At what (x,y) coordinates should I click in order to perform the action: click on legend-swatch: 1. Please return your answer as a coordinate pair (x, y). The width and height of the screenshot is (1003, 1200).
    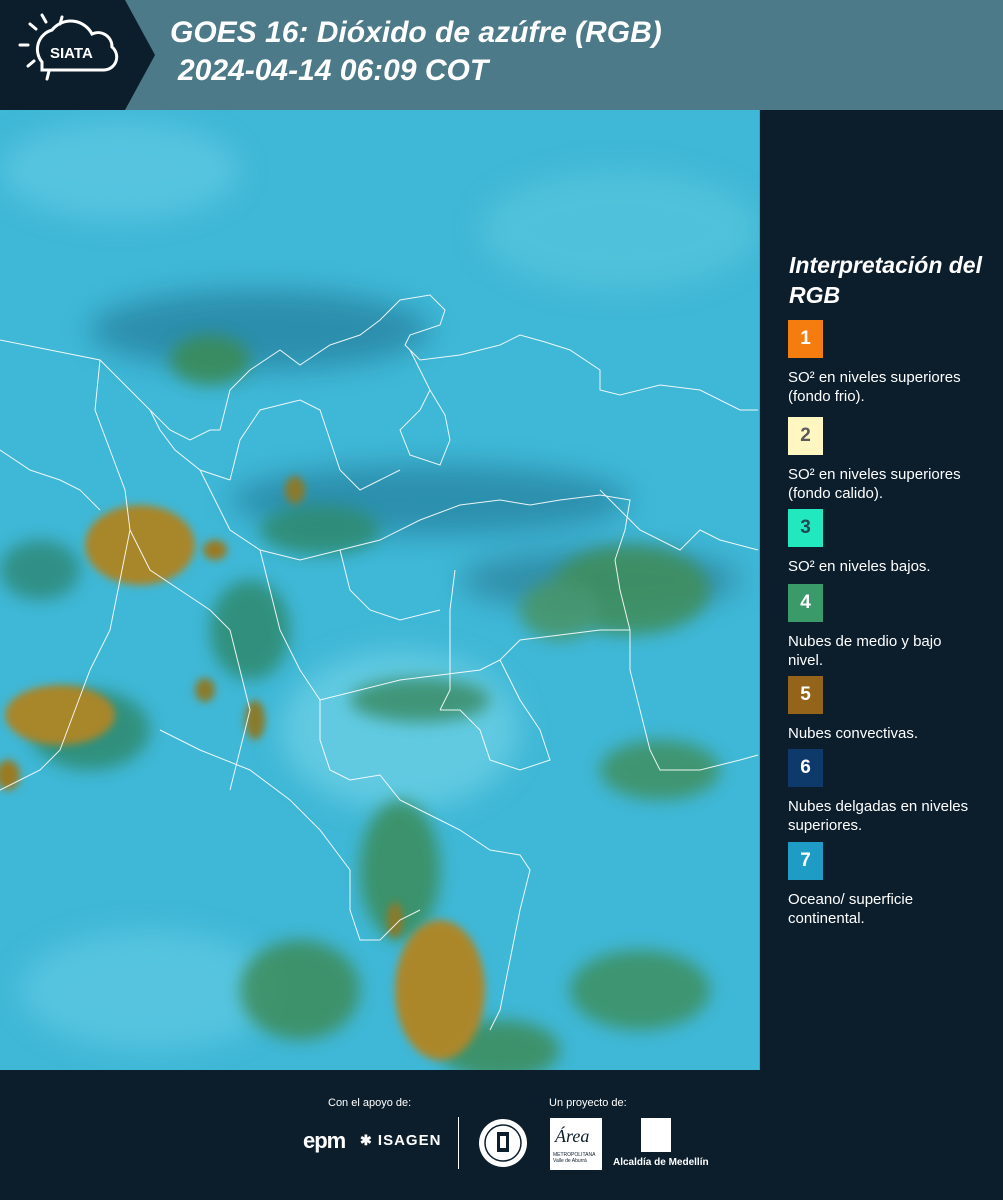
    Looking at the image, I should click on (805, 339).